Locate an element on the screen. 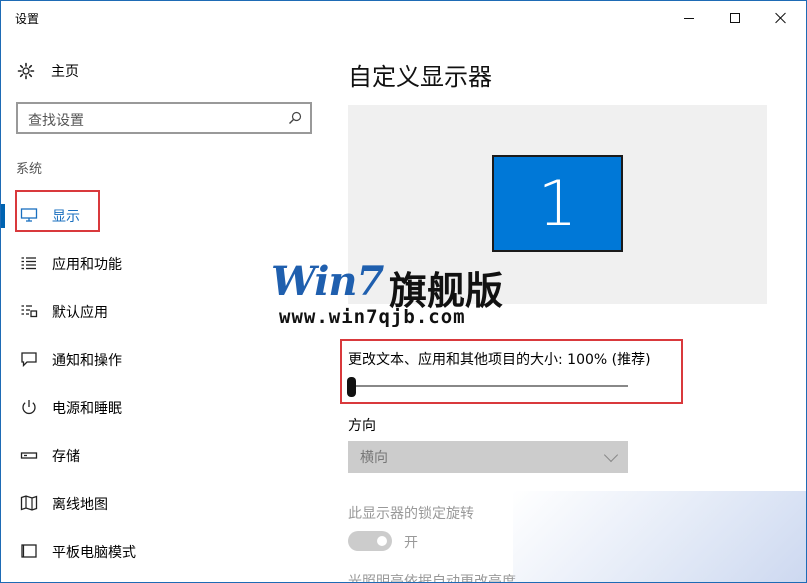 Image resolution: width=807 pixels, height=583 pixels. maximize-button is located at coordinates (735, 18).